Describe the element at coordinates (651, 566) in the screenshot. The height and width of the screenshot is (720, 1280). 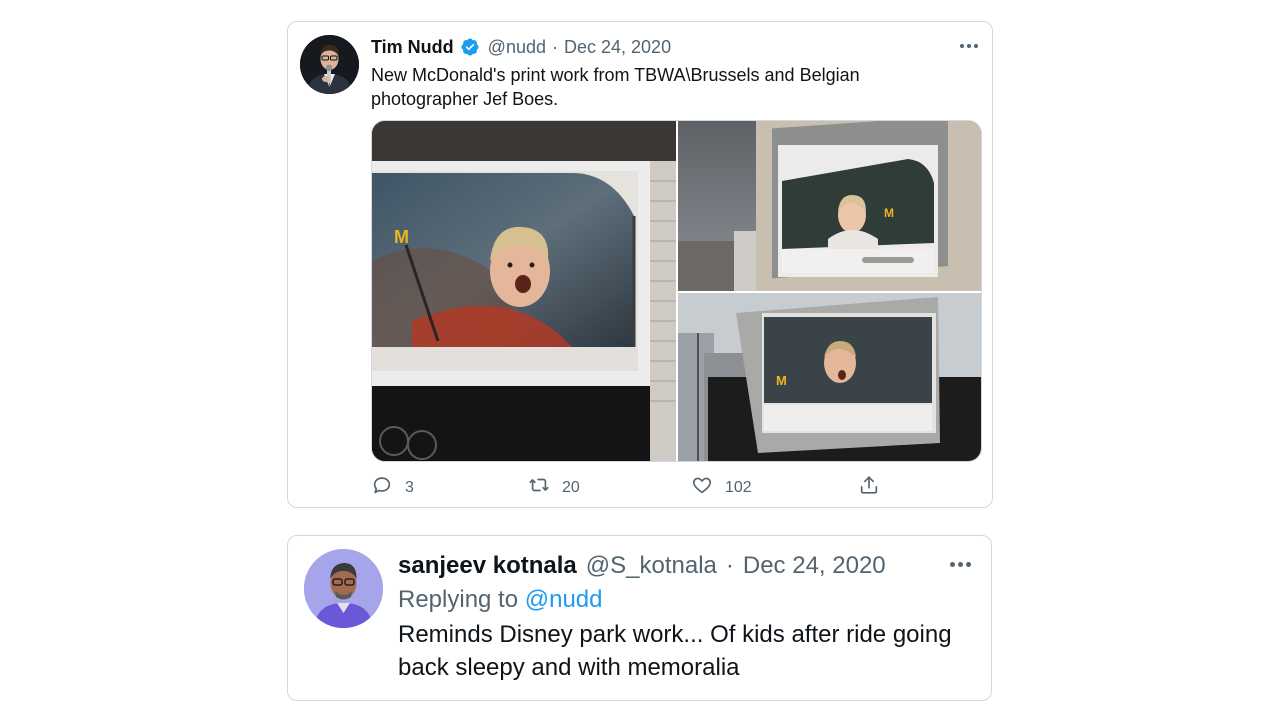
I see `author-handle: @S_kotnala` at that location.